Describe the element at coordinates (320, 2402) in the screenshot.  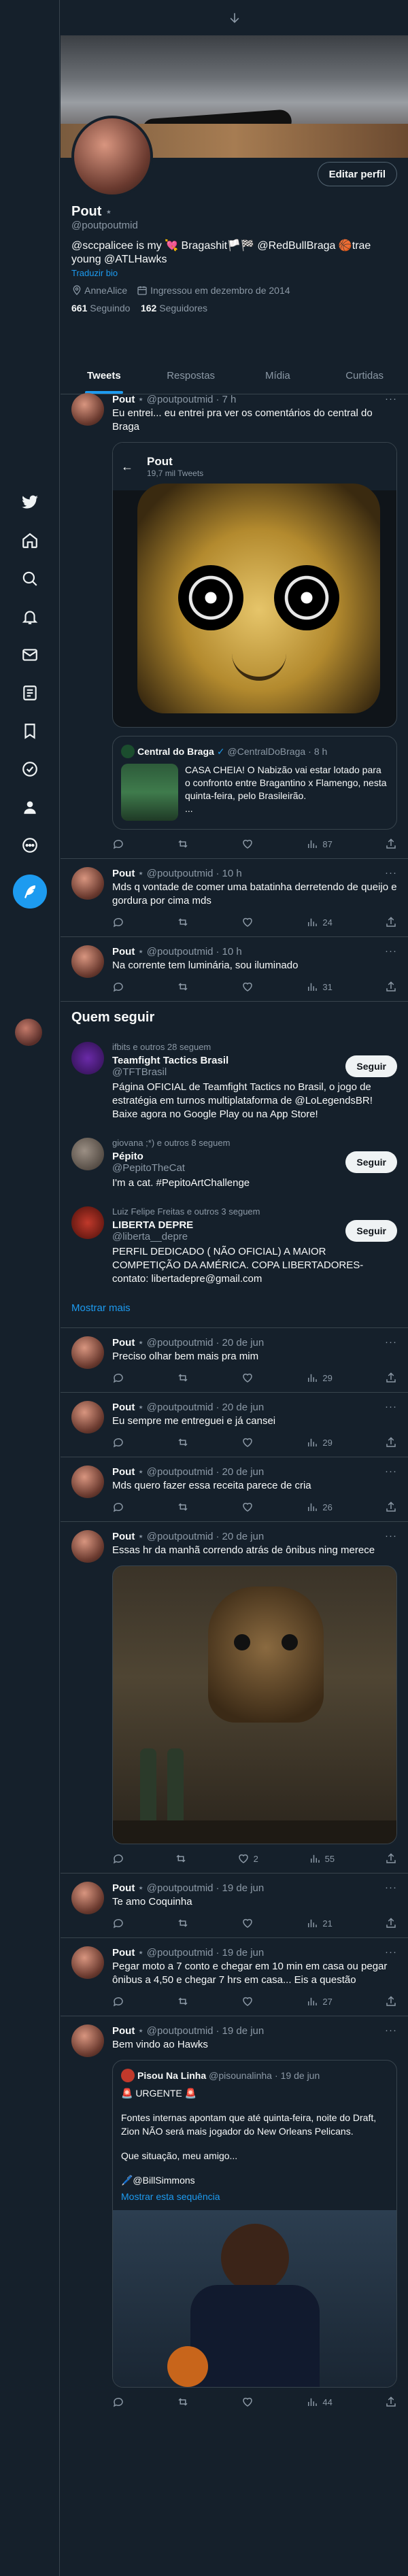
I see `views-button: 44` at that location.